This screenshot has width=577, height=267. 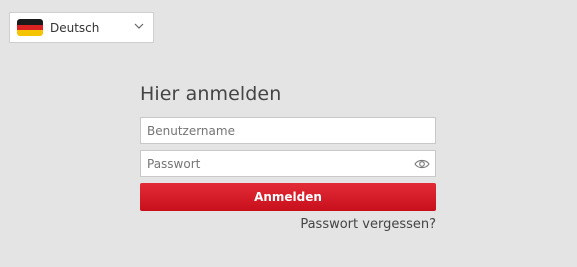 I want to click on password-field, so click(x=288, y=163).